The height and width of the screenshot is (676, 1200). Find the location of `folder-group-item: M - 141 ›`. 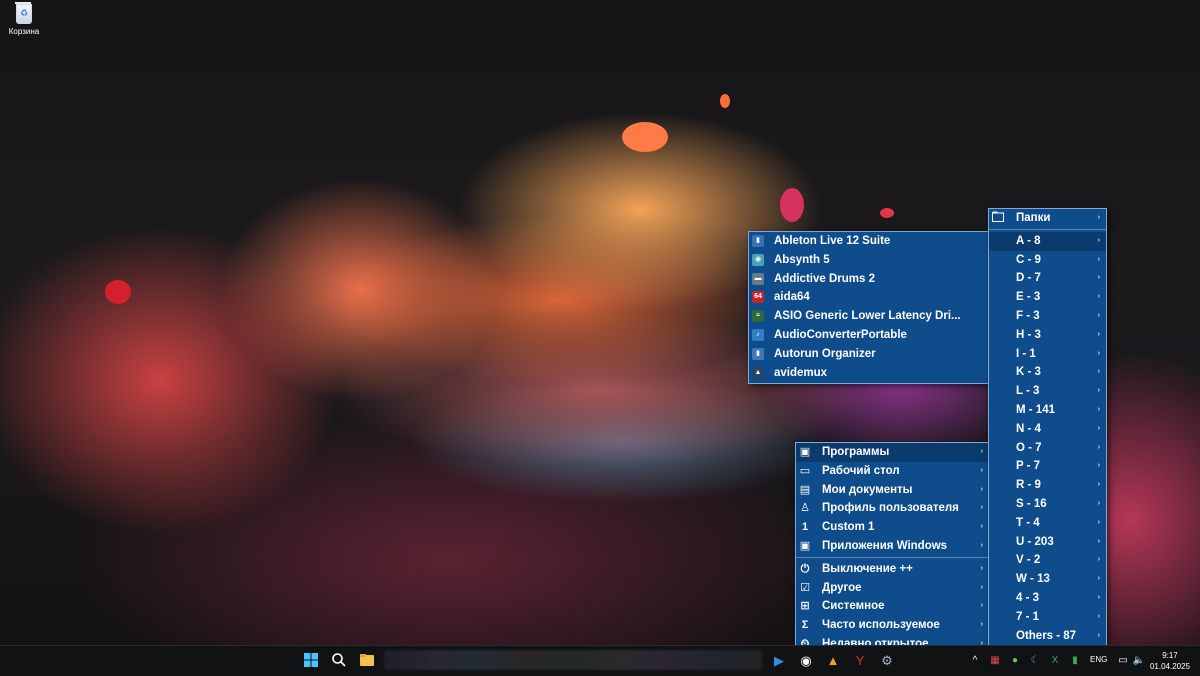

folder-group-item: M - 141 › is located at coordinates (1047, 410).